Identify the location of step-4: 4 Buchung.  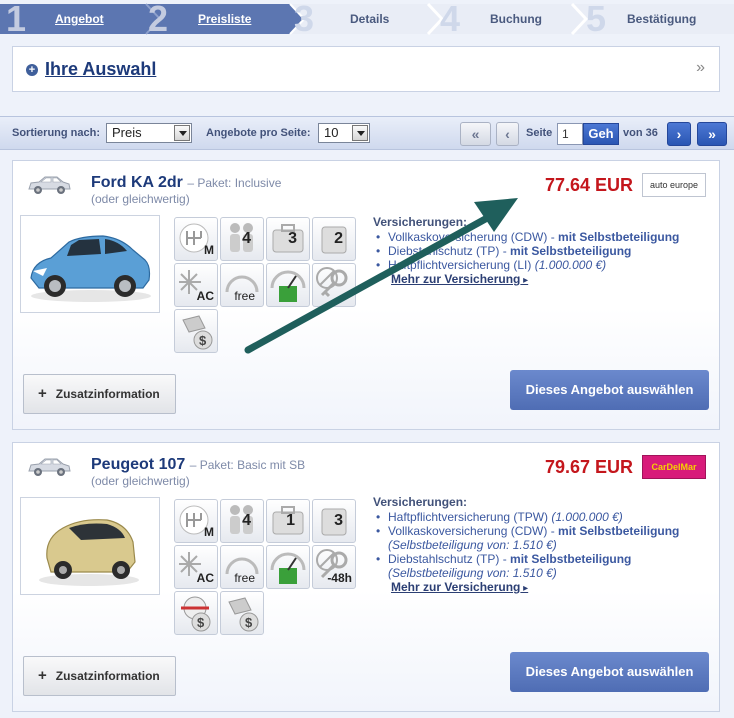
(500, 19).